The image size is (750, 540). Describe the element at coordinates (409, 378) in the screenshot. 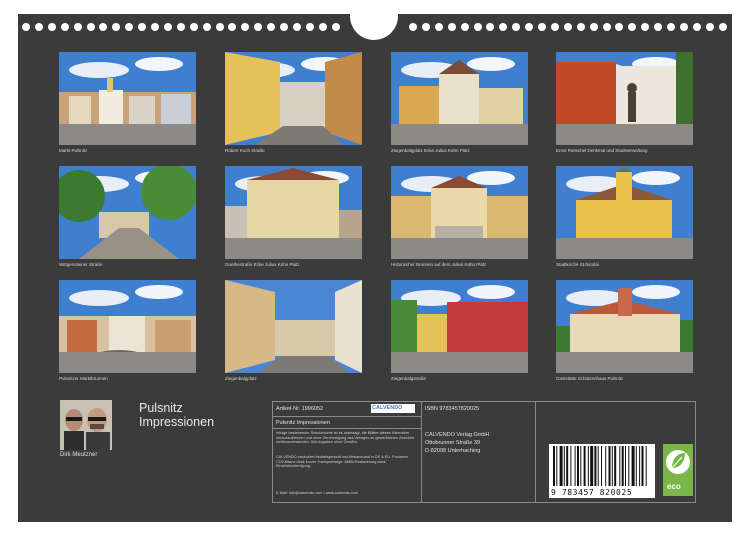

I see `photo-caption: Ziegenbalgstraße` at that location.